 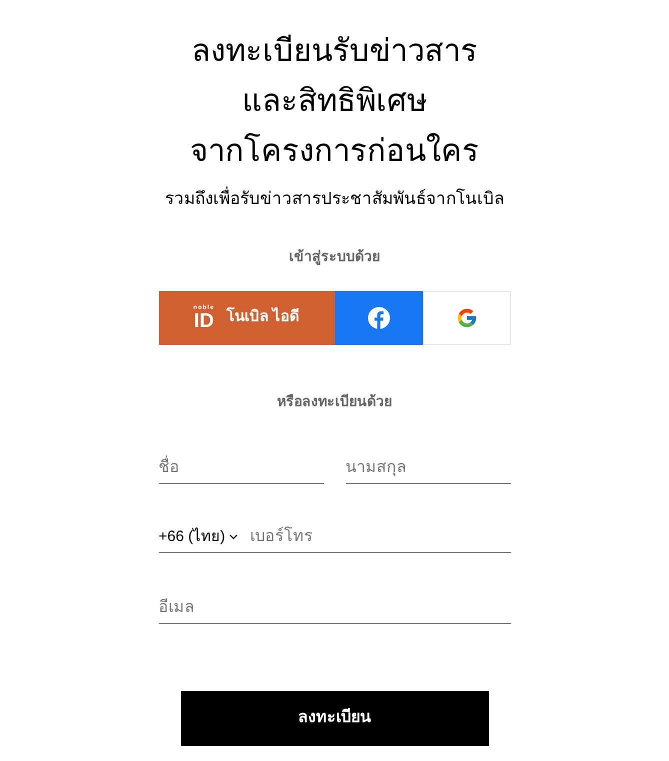 What do you see at coordinates (334, 199) in the screenshot?
I see `subtitle: รวมถึงเพื่อรับข่าวสารประชาสัมพันธ์จากโนเบิล` at bounding box center [334, 199].